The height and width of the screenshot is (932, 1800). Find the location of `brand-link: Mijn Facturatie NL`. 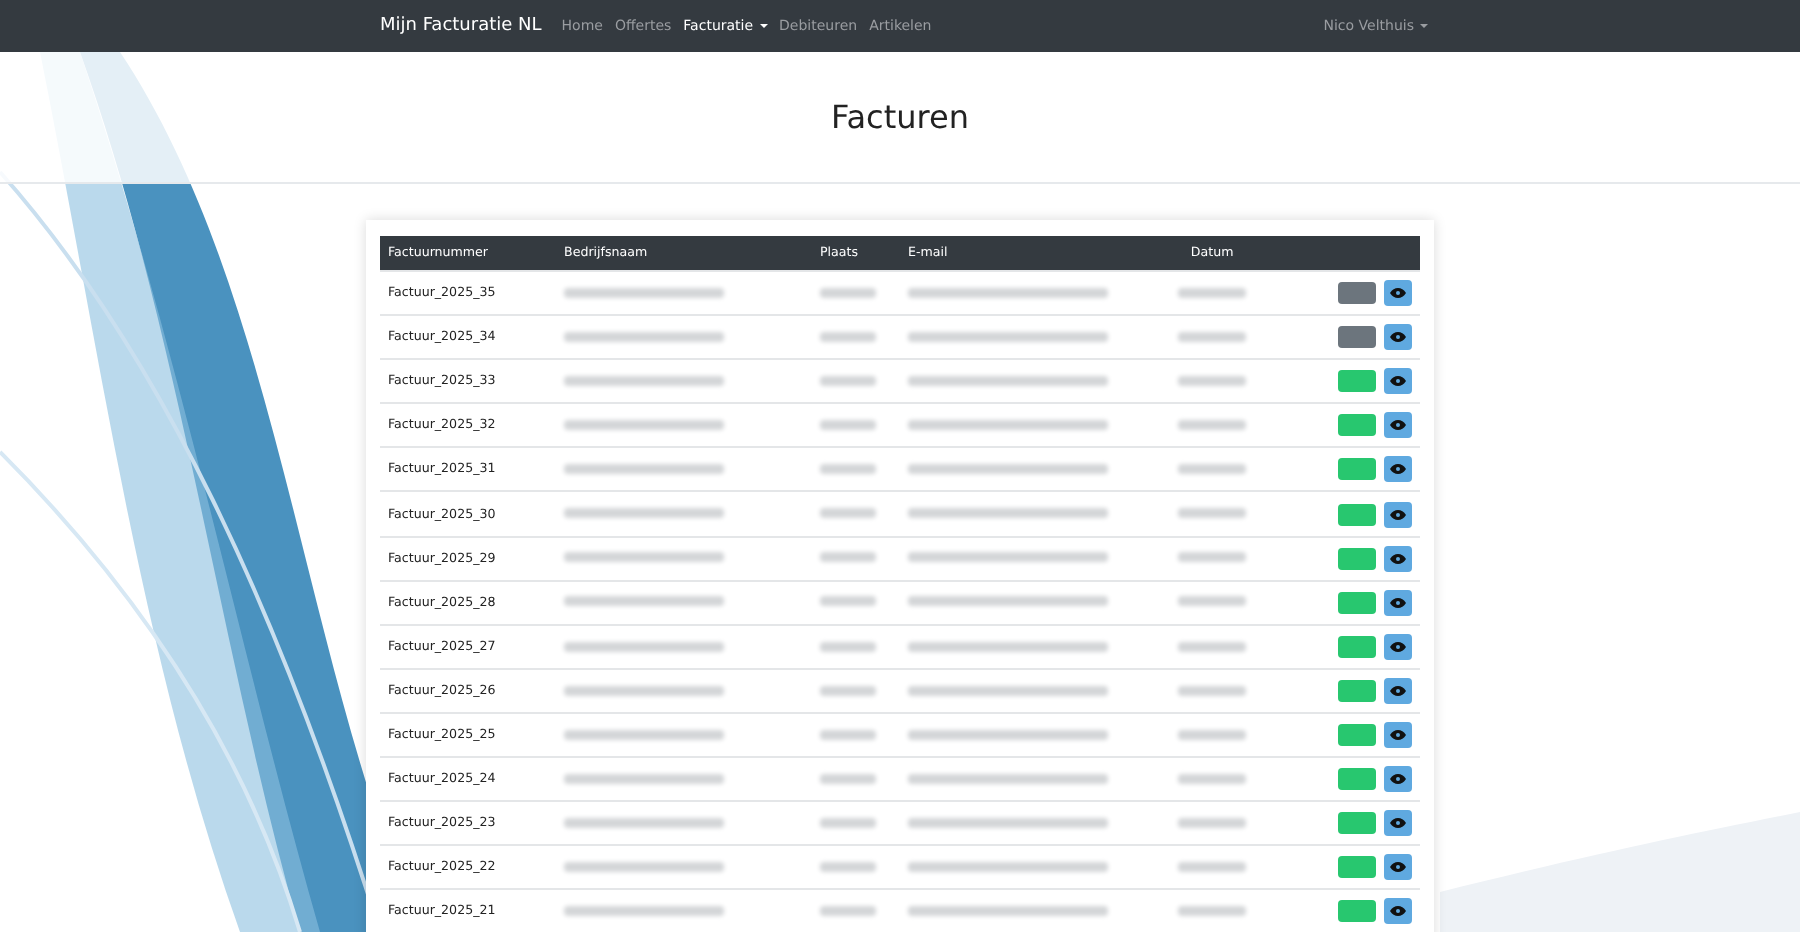

brand-link: Mijn Facturatie NL is located at coordinates (461, 26).